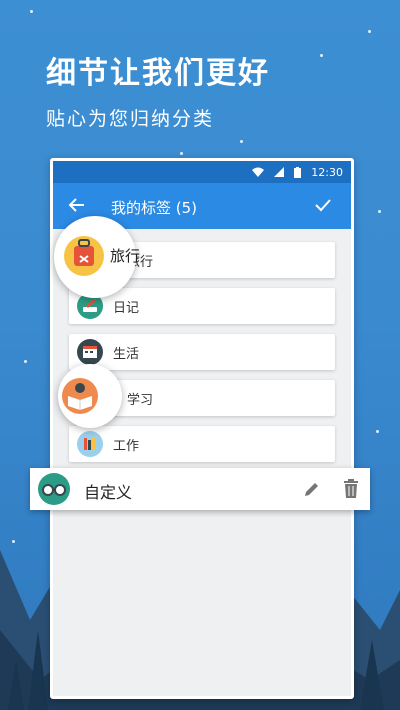  What do you see at coordinates (158, 73) in the screenshot?
I see `promo-headline: 细节让我们更好` at bounding box center [158, 73].